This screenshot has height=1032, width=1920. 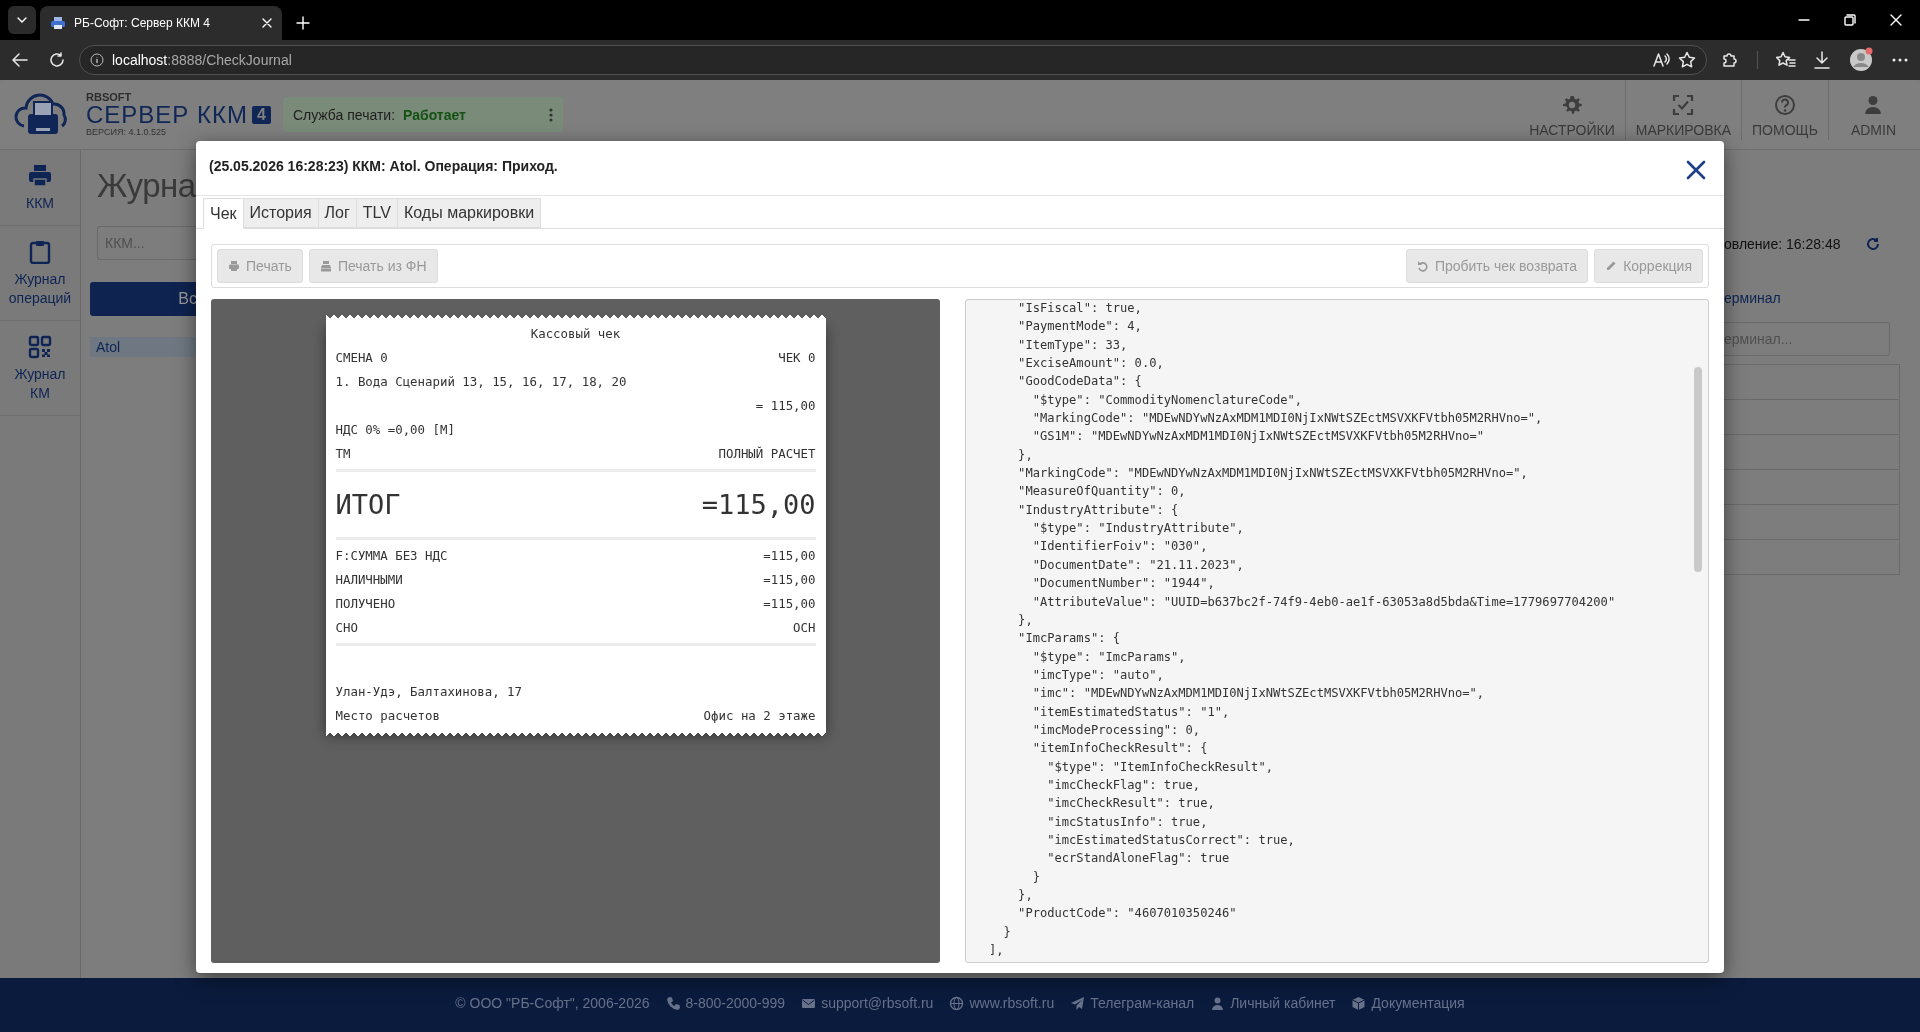 I want to click on sidebar-item: Журнал операций, so click(x=40, y=273).